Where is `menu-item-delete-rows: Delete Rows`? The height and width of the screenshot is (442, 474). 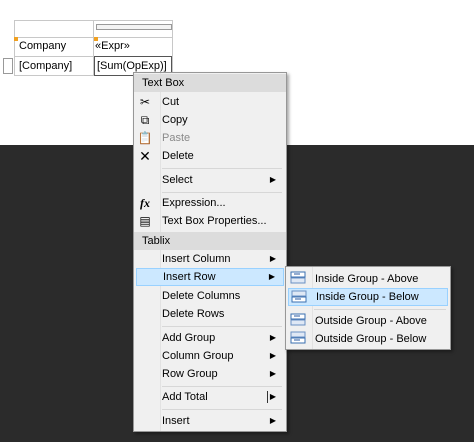
menu-item-delete-rows: Delete Rows is located at coordinates (210, 314).